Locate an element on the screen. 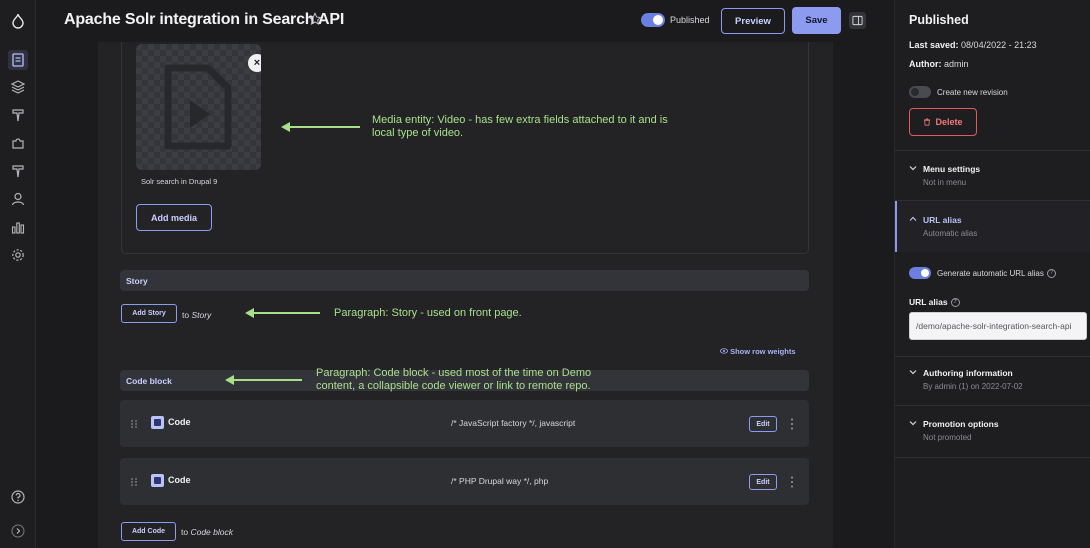 This screenshot has height=548, width=1090. extend-icon is located at coordinates (18, 143).